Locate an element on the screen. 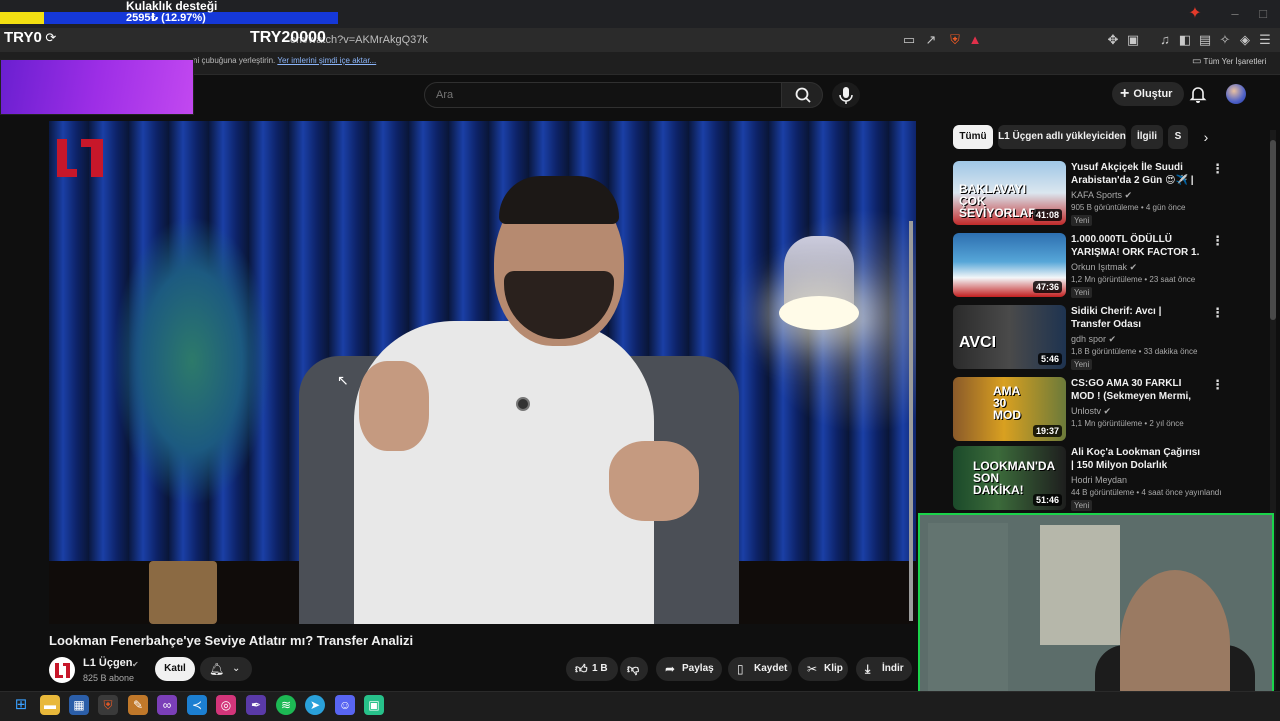  join-button: Katıl is located at coordinates (175, 669).